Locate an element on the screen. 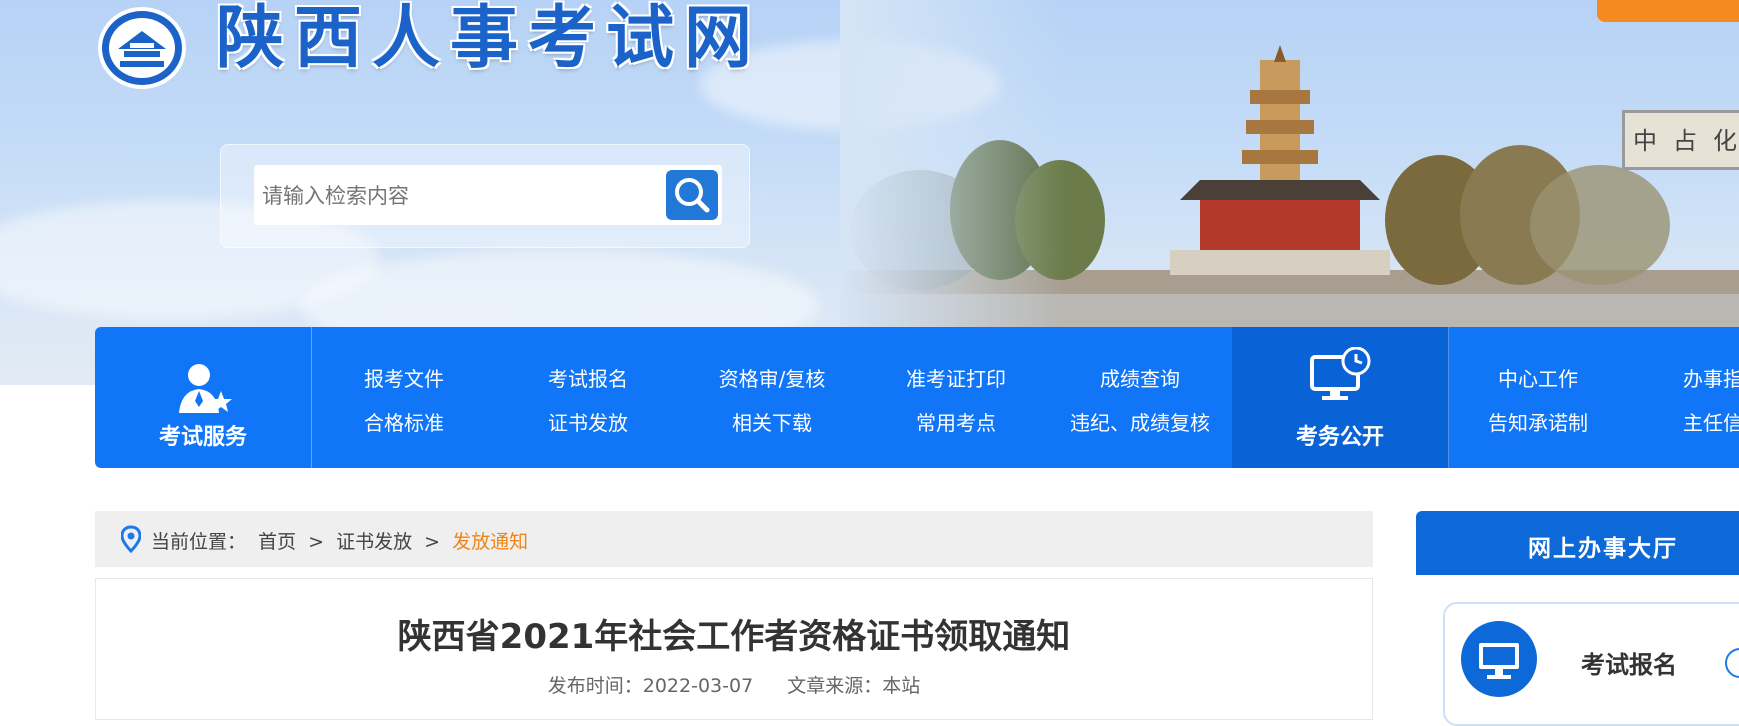  computer-icon is located at coordinates (1499, 659).